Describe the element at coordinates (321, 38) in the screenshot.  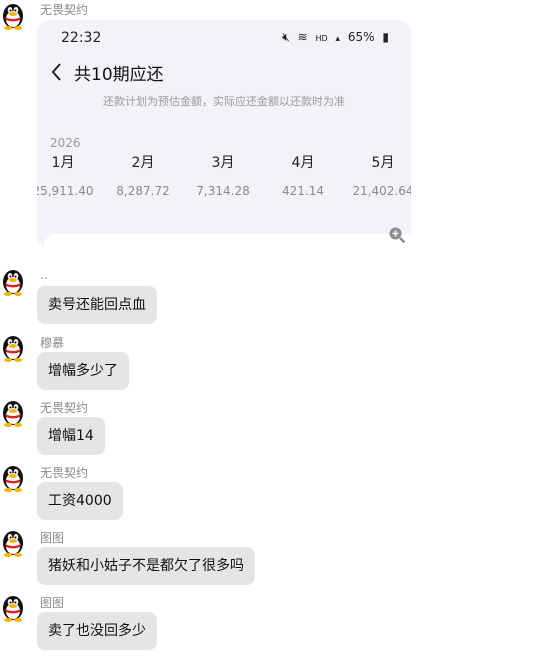
I see `hd-icon: HD` at that location.